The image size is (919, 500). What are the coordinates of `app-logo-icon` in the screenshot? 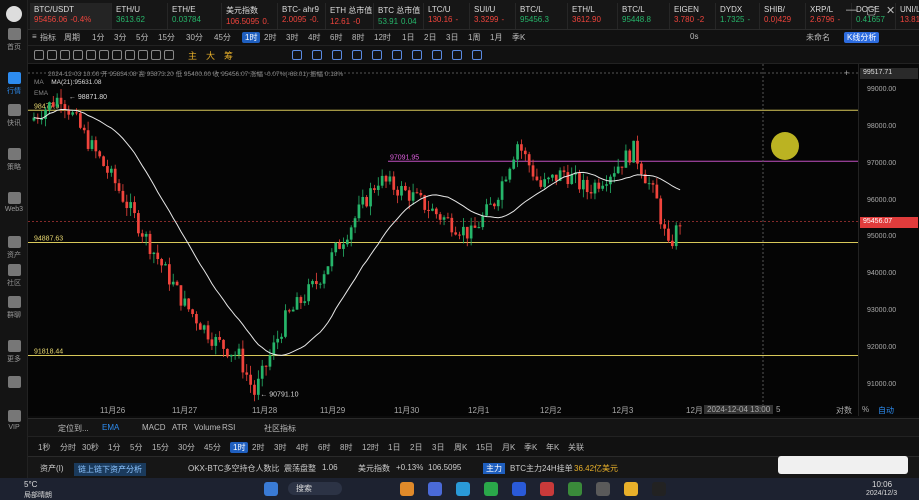 It's located at (14, 14).